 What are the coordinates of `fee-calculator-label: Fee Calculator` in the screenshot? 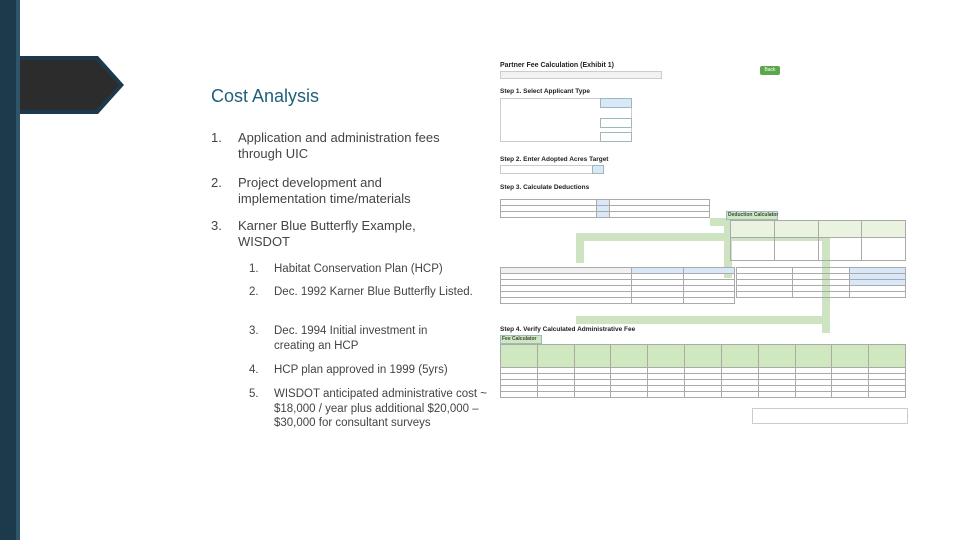 It's located at (519, 339).